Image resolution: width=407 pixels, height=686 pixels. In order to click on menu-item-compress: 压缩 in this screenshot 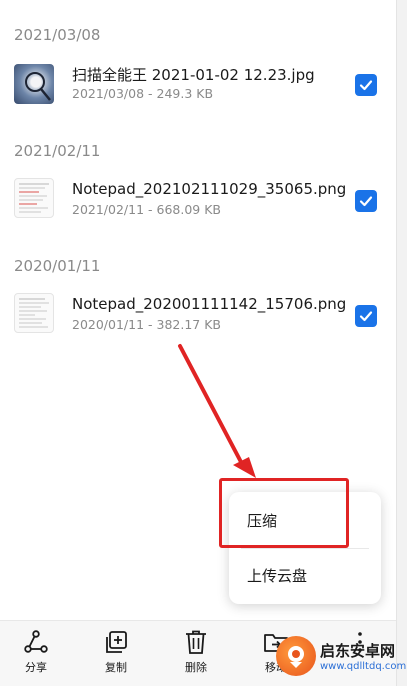, I will do `click(305, 521)`.